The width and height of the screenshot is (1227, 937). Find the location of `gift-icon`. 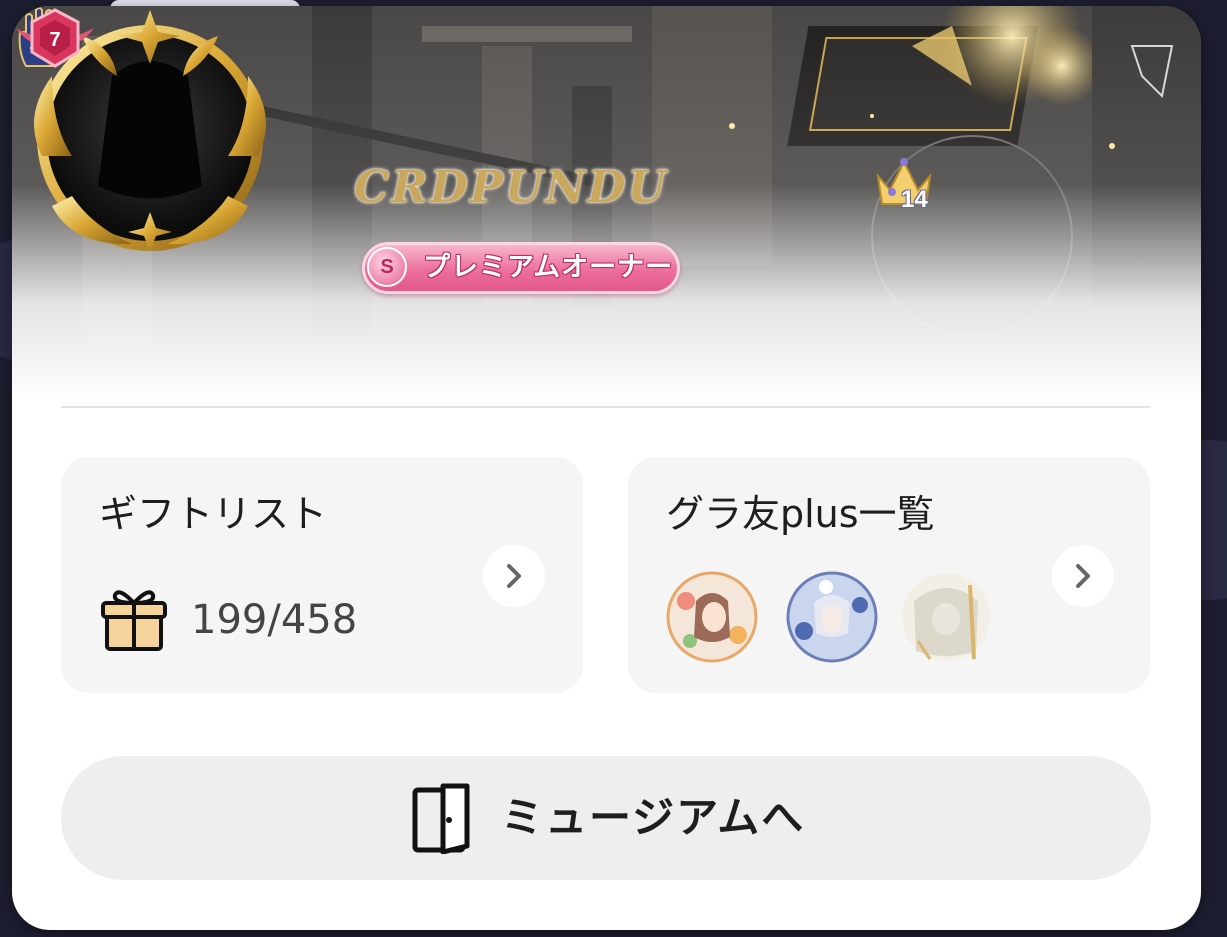

gift-icon is located at coordinates (134, 620).